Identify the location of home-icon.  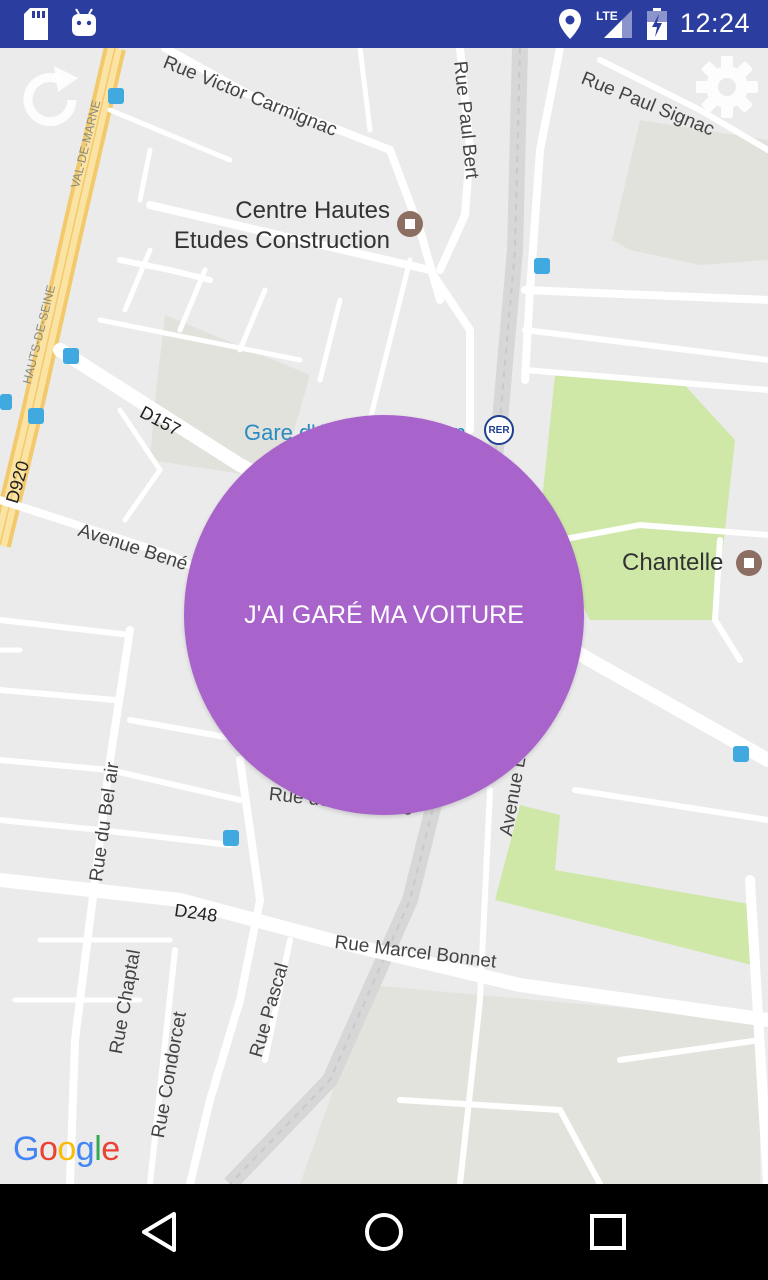
(384, 1232).